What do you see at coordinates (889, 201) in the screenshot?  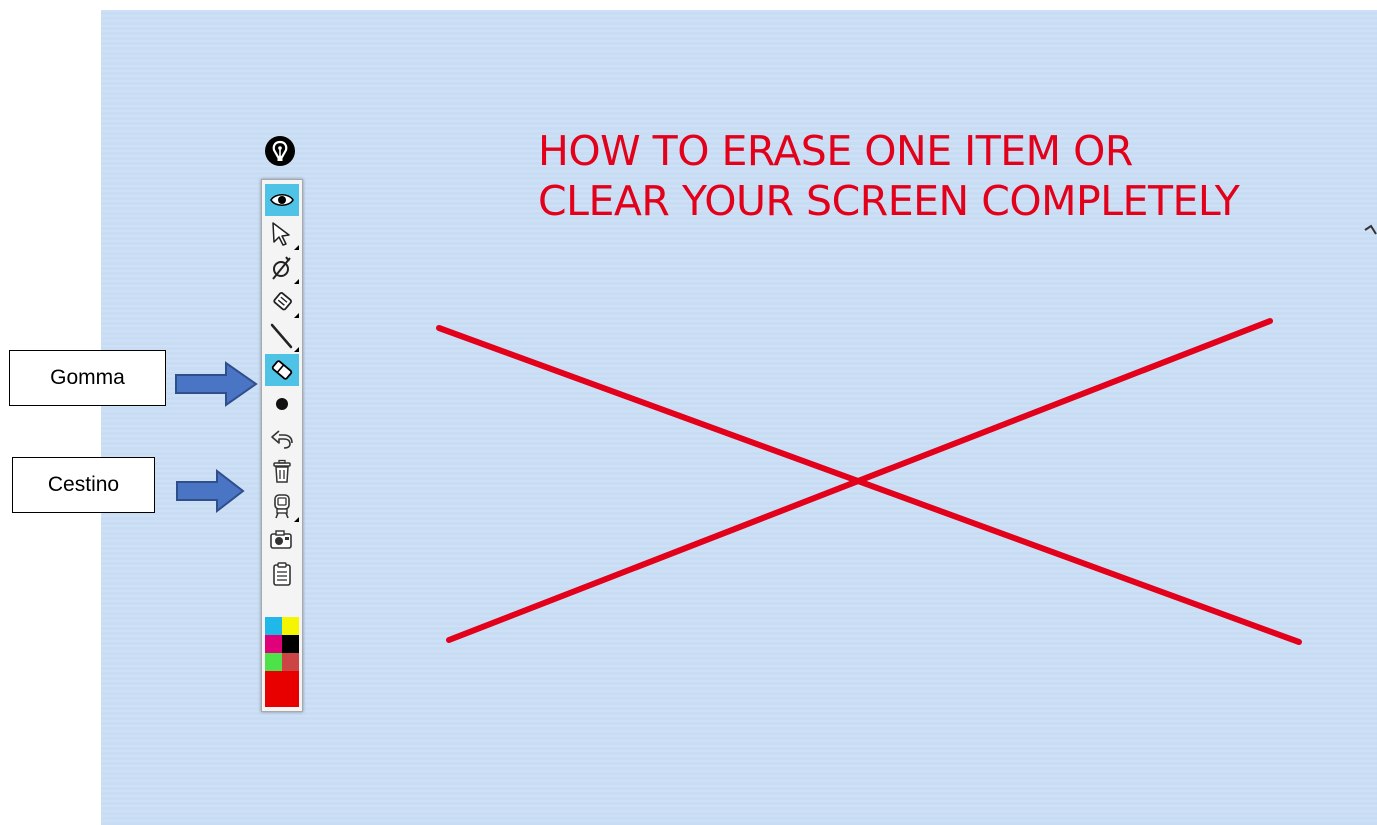 I see `title-line-2: CLEAR YOUR SCREEN COMPLETELY` at bounding box center [889, 201].